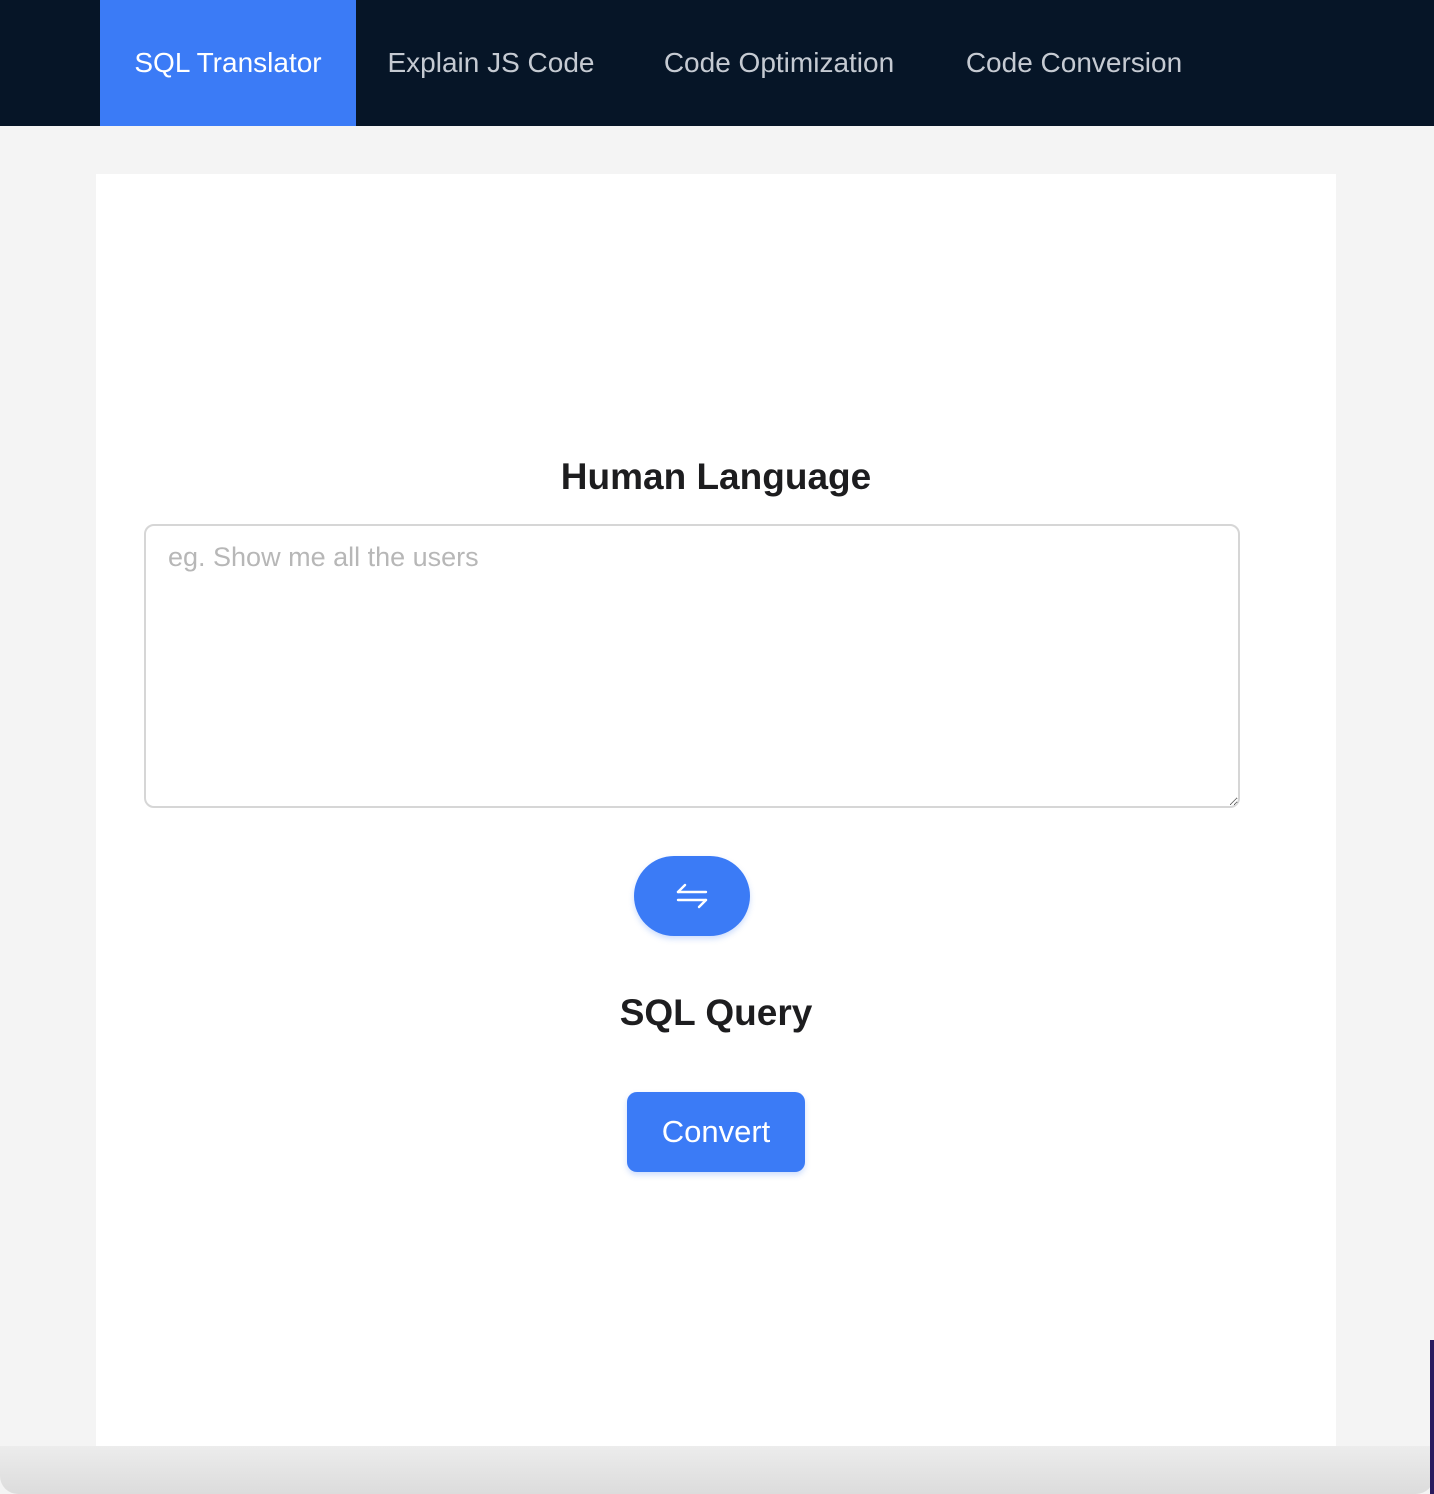 Image resolution: width=1434 pixels, height=1494 pixels. I want to click on swap-arrows-icon, so click(692, 896).